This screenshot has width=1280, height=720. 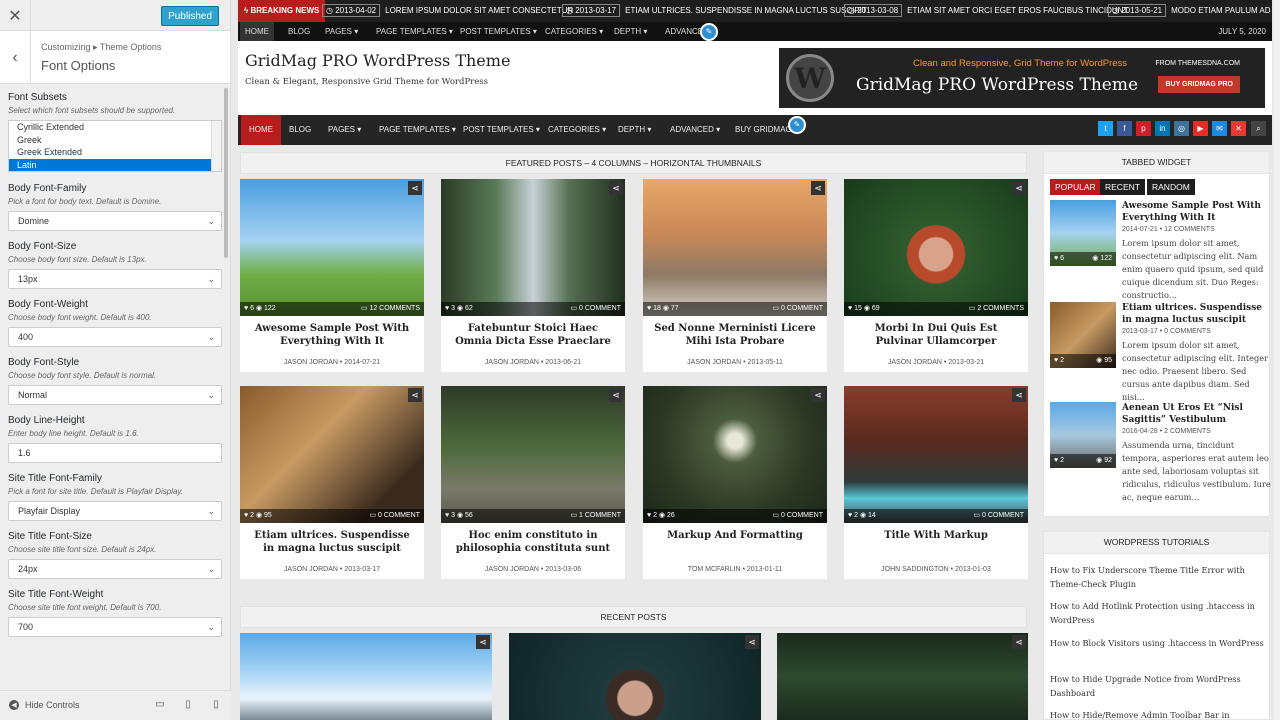 I want to click on top-nav-item-pages: PAGES ▾, so click(x=341, y=31).